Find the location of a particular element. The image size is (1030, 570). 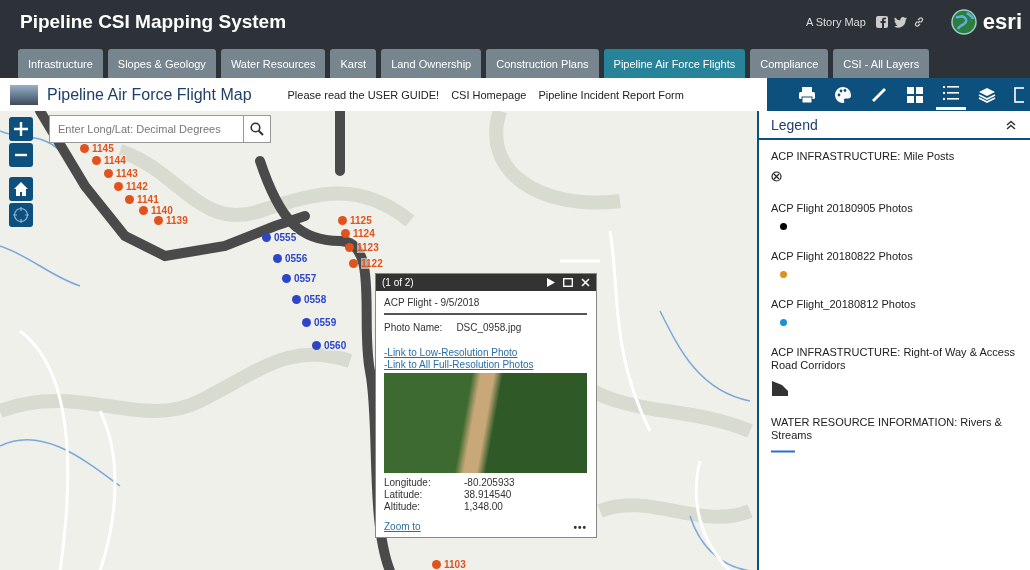

point-label: 0555 is located at coordinates (285, 237).